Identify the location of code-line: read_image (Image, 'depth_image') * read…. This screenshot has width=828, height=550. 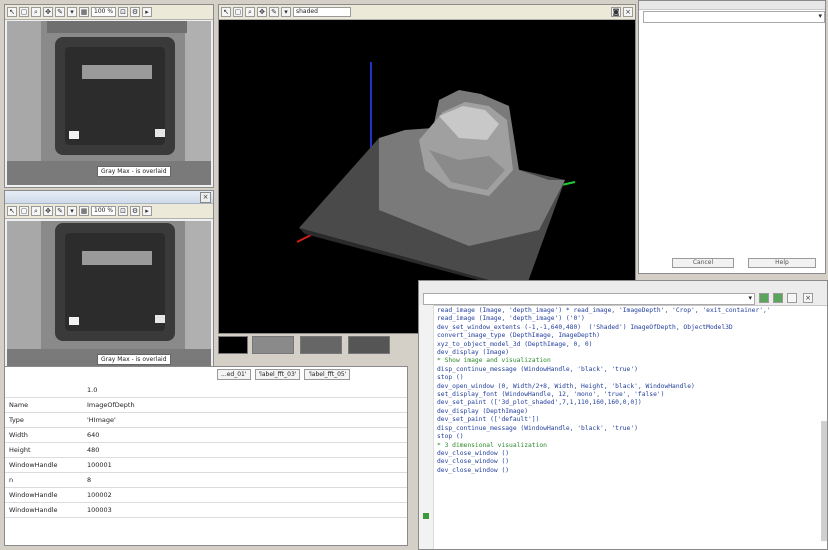
(630, 311).